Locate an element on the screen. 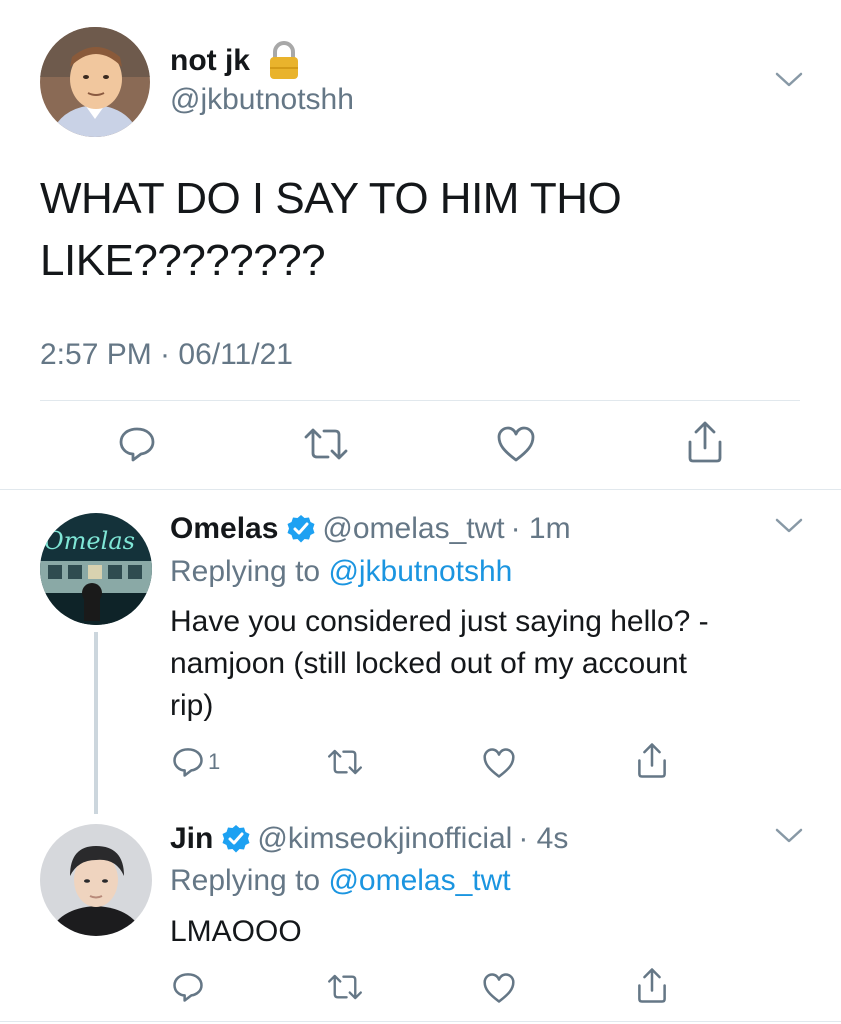  reply-count: 1 is located at coordinates (214, 761).